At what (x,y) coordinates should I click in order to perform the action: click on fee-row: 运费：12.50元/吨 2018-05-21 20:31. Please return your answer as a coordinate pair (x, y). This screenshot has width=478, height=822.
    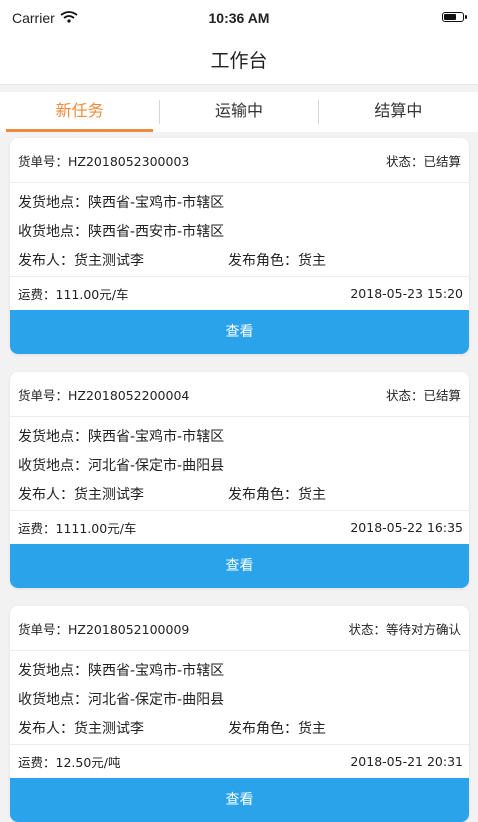
    Looking at the image, I should click on (239, 761).